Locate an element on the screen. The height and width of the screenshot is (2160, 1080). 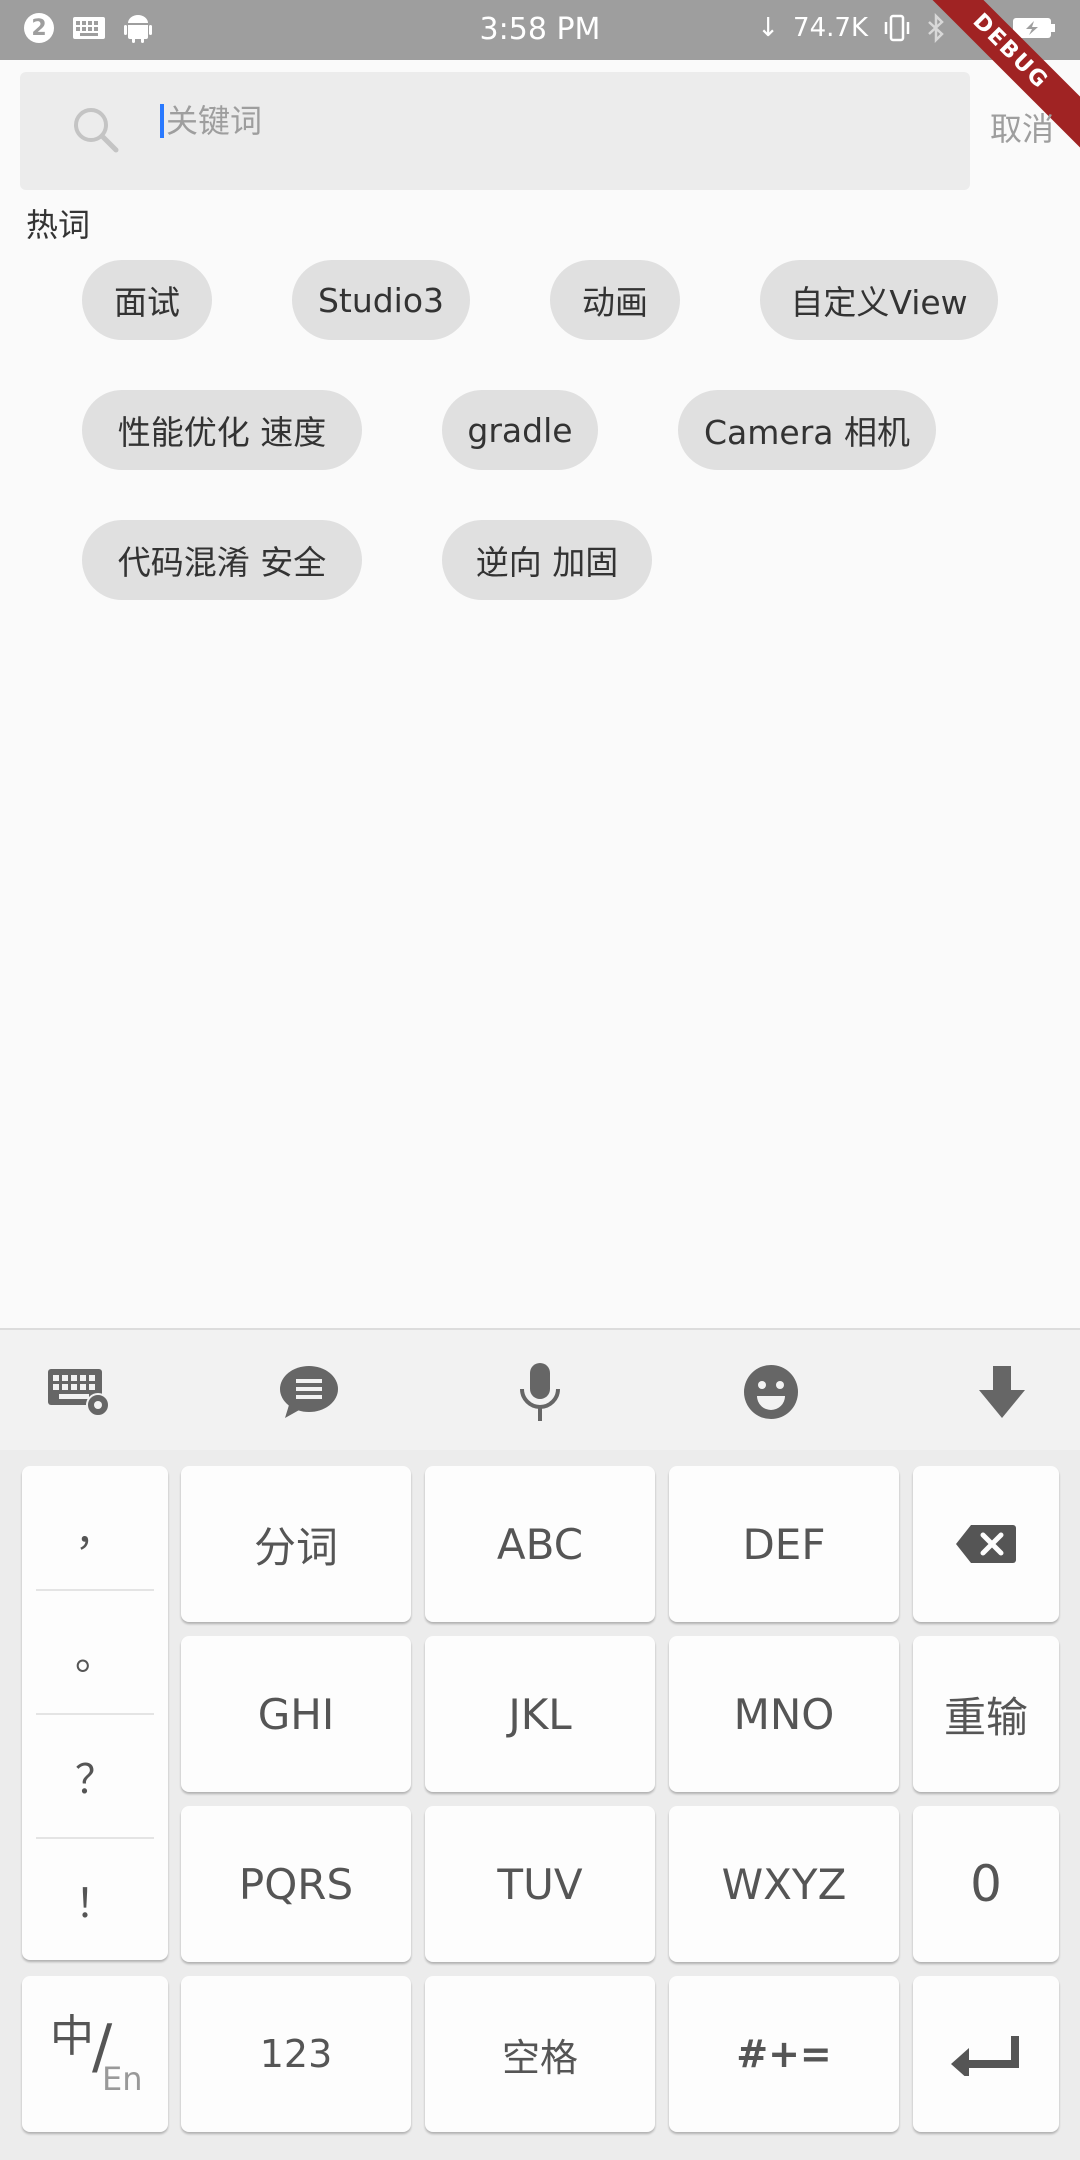
microphone-icon is located at coordinates (540, 1392).